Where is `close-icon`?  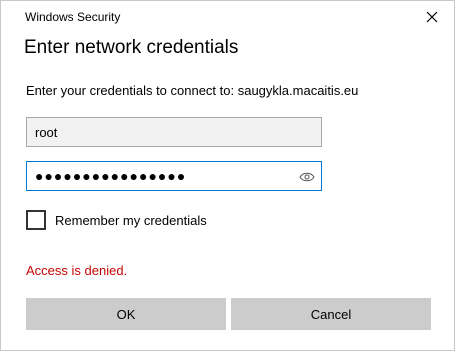 close-icon is located at coordinates (432, 17).